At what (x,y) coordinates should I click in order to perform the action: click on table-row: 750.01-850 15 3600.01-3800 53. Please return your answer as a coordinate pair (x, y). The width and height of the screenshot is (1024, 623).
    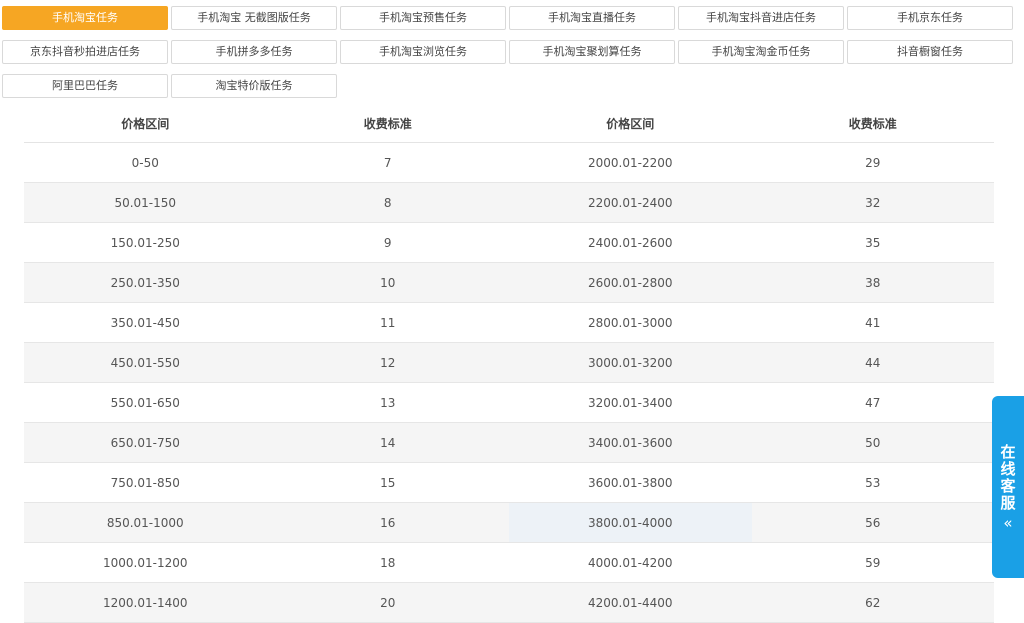
    Looking at the image, I should click on (509, 483).